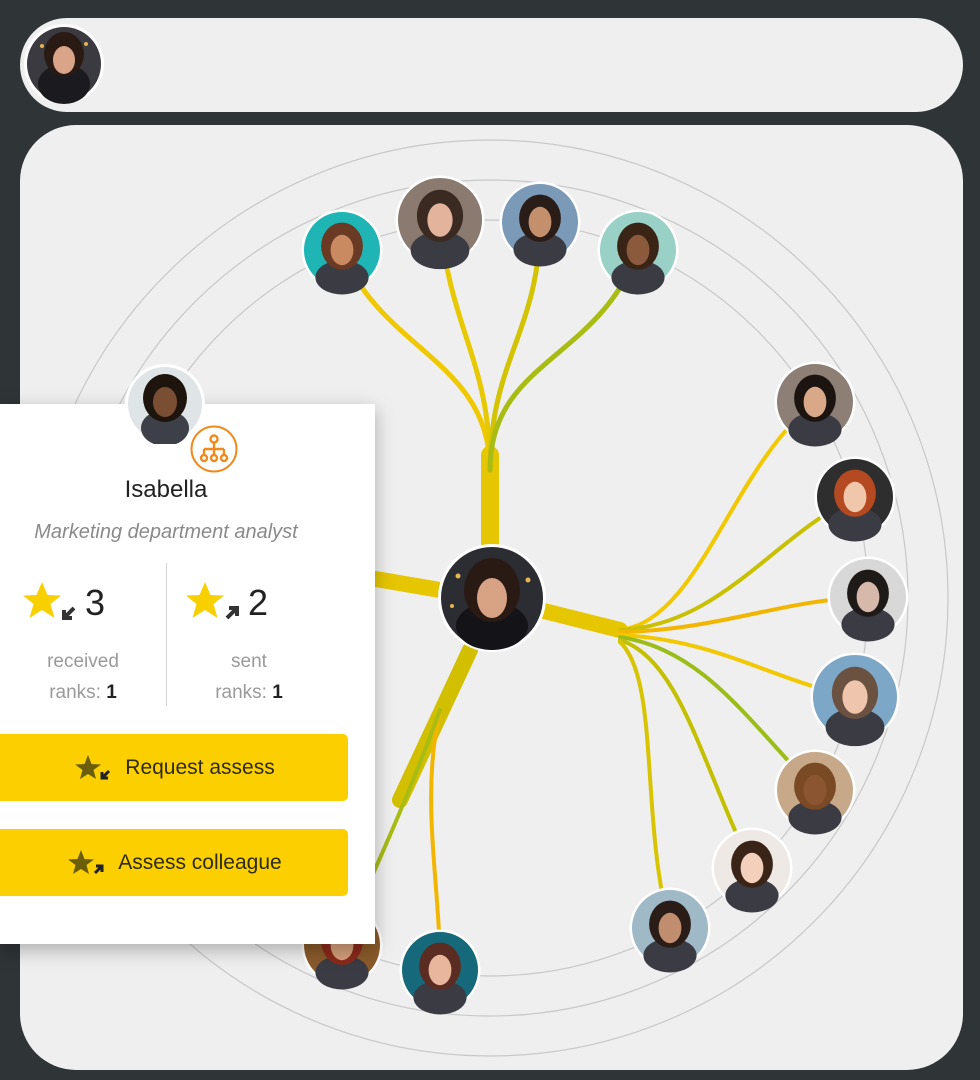 The width and height of the screenshot is (980, 1080). What do you see at coordinates (200, 862) in the screenshot?
I see `assess-colleague-label: Assess colleague` at bounding box center [200, 862].